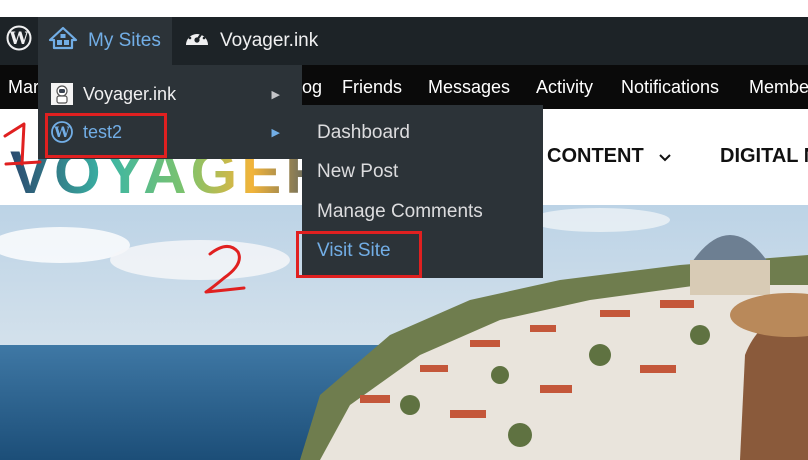 This screenshot has height=460, width=808. What do you see at coordinates (124, 40) in the screenshot?
I see `my-sites-label: My Sites` at bounding box center [124, 40].